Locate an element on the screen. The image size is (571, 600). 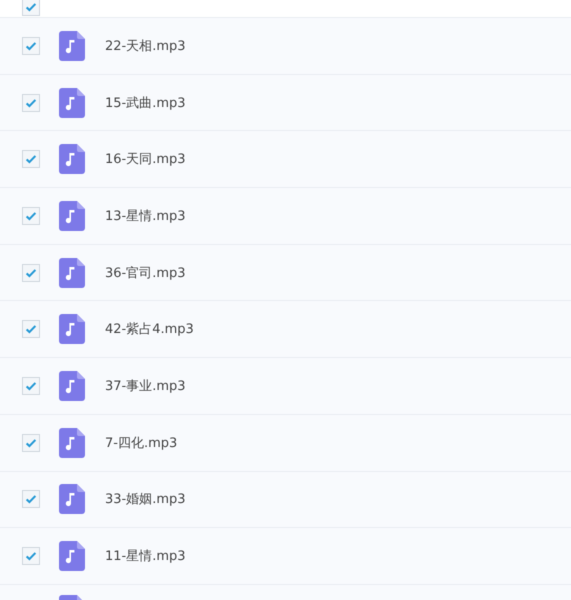
file-name: 11-星情.mp3 is located at coordinates (145, 556).